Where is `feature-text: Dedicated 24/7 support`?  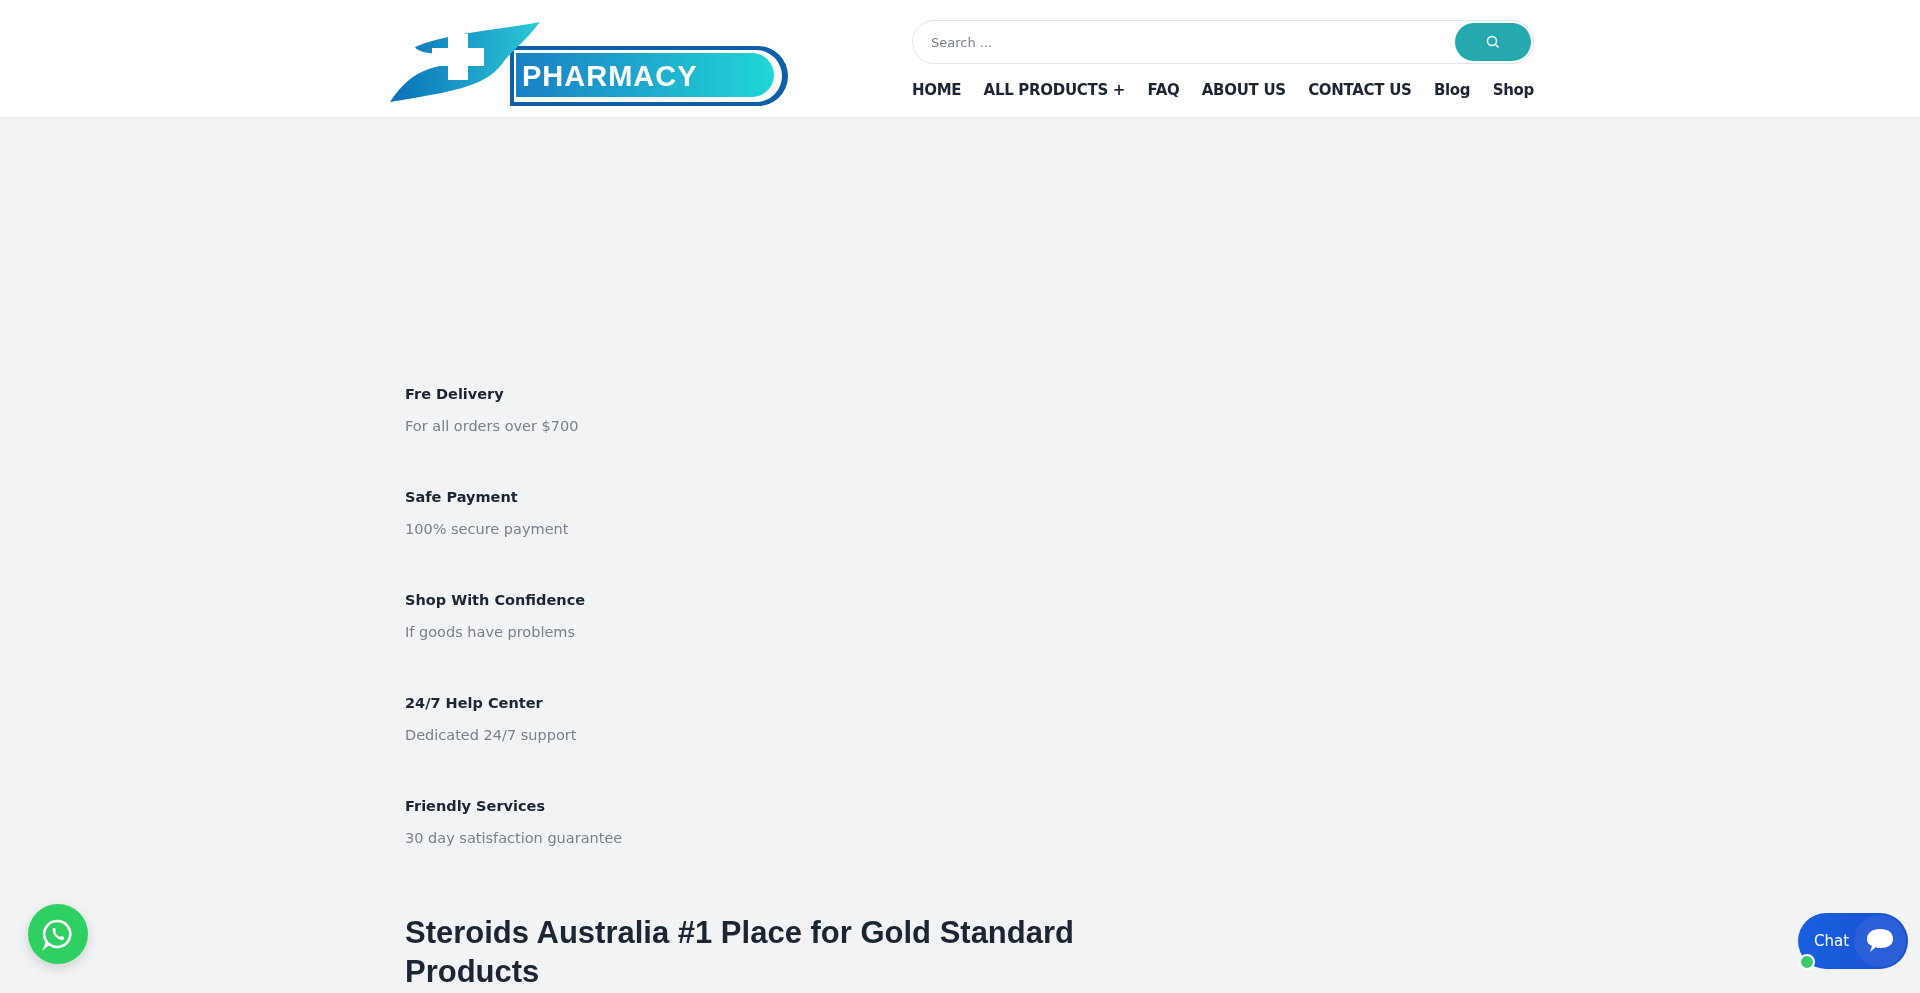
feature-text: Dedicated 24/7 support is located at coordinates (491, 735).